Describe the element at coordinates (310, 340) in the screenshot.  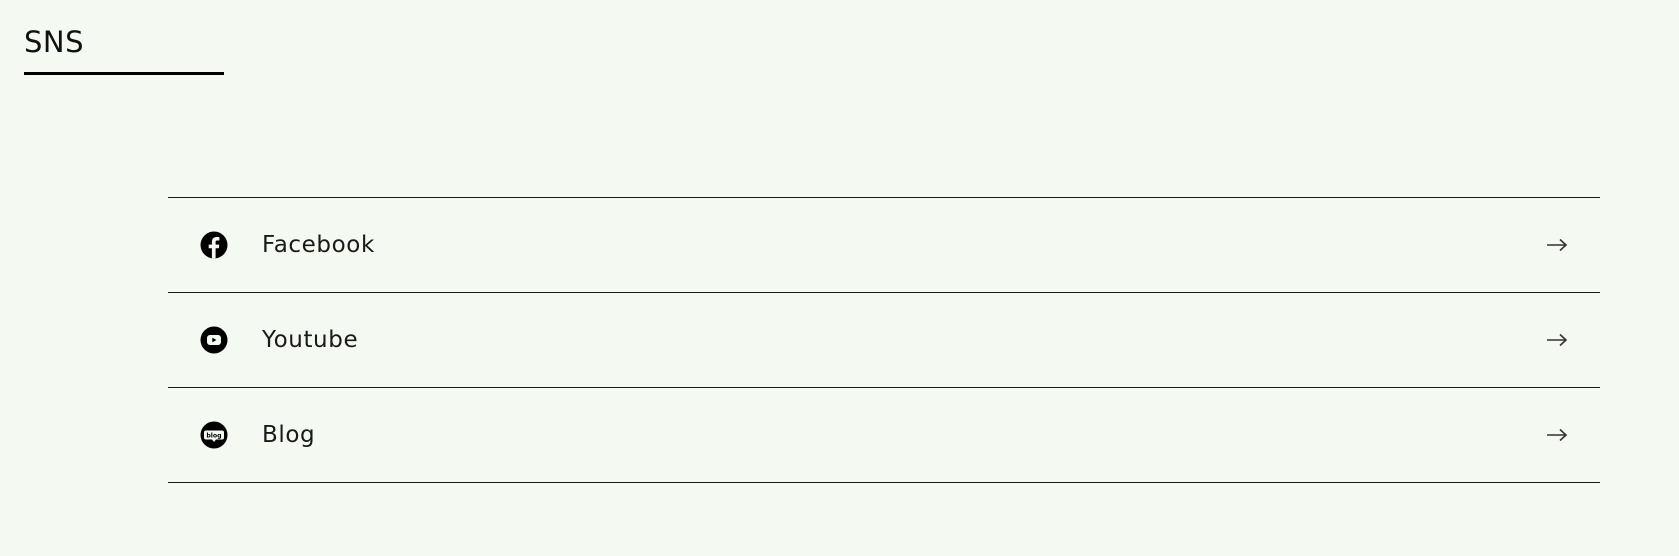
I see `sns-link-label: Youtube` at that location.